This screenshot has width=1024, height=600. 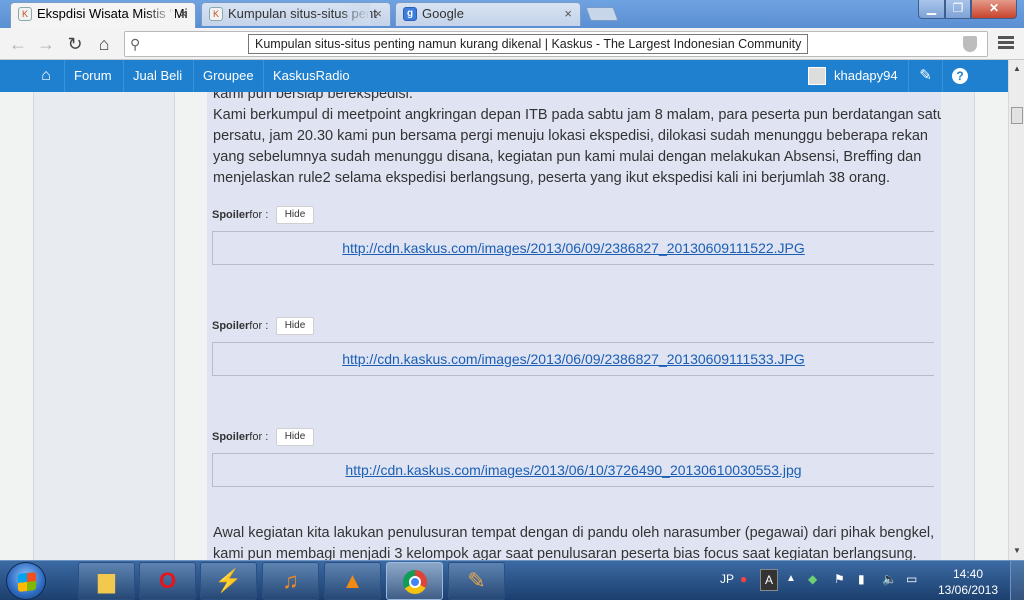 What do you see at coordinates (135, 44) in the screenshot?
I see `search-icon: ⚲` at bounding box center [135, 44].